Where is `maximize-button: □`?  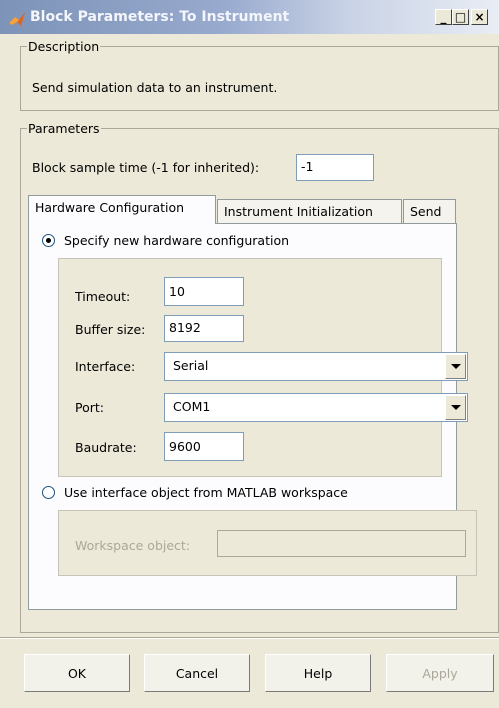
maximize-button: □ is located at coordinates (460, 17).